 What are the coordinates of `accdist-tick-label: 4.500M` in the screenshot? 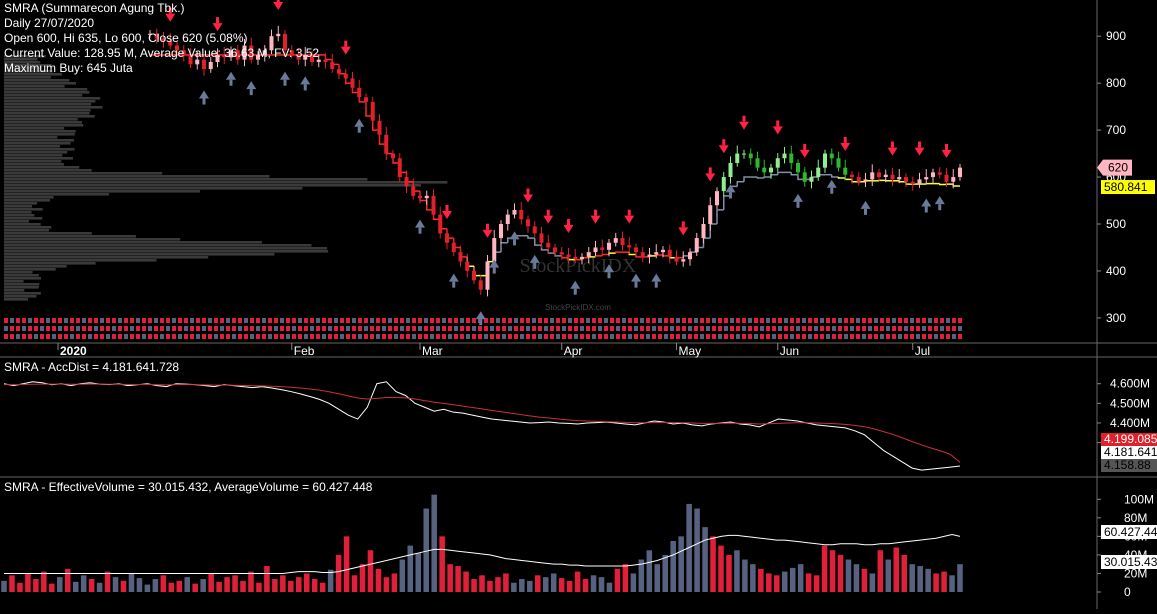 It's located at (1130, 403).